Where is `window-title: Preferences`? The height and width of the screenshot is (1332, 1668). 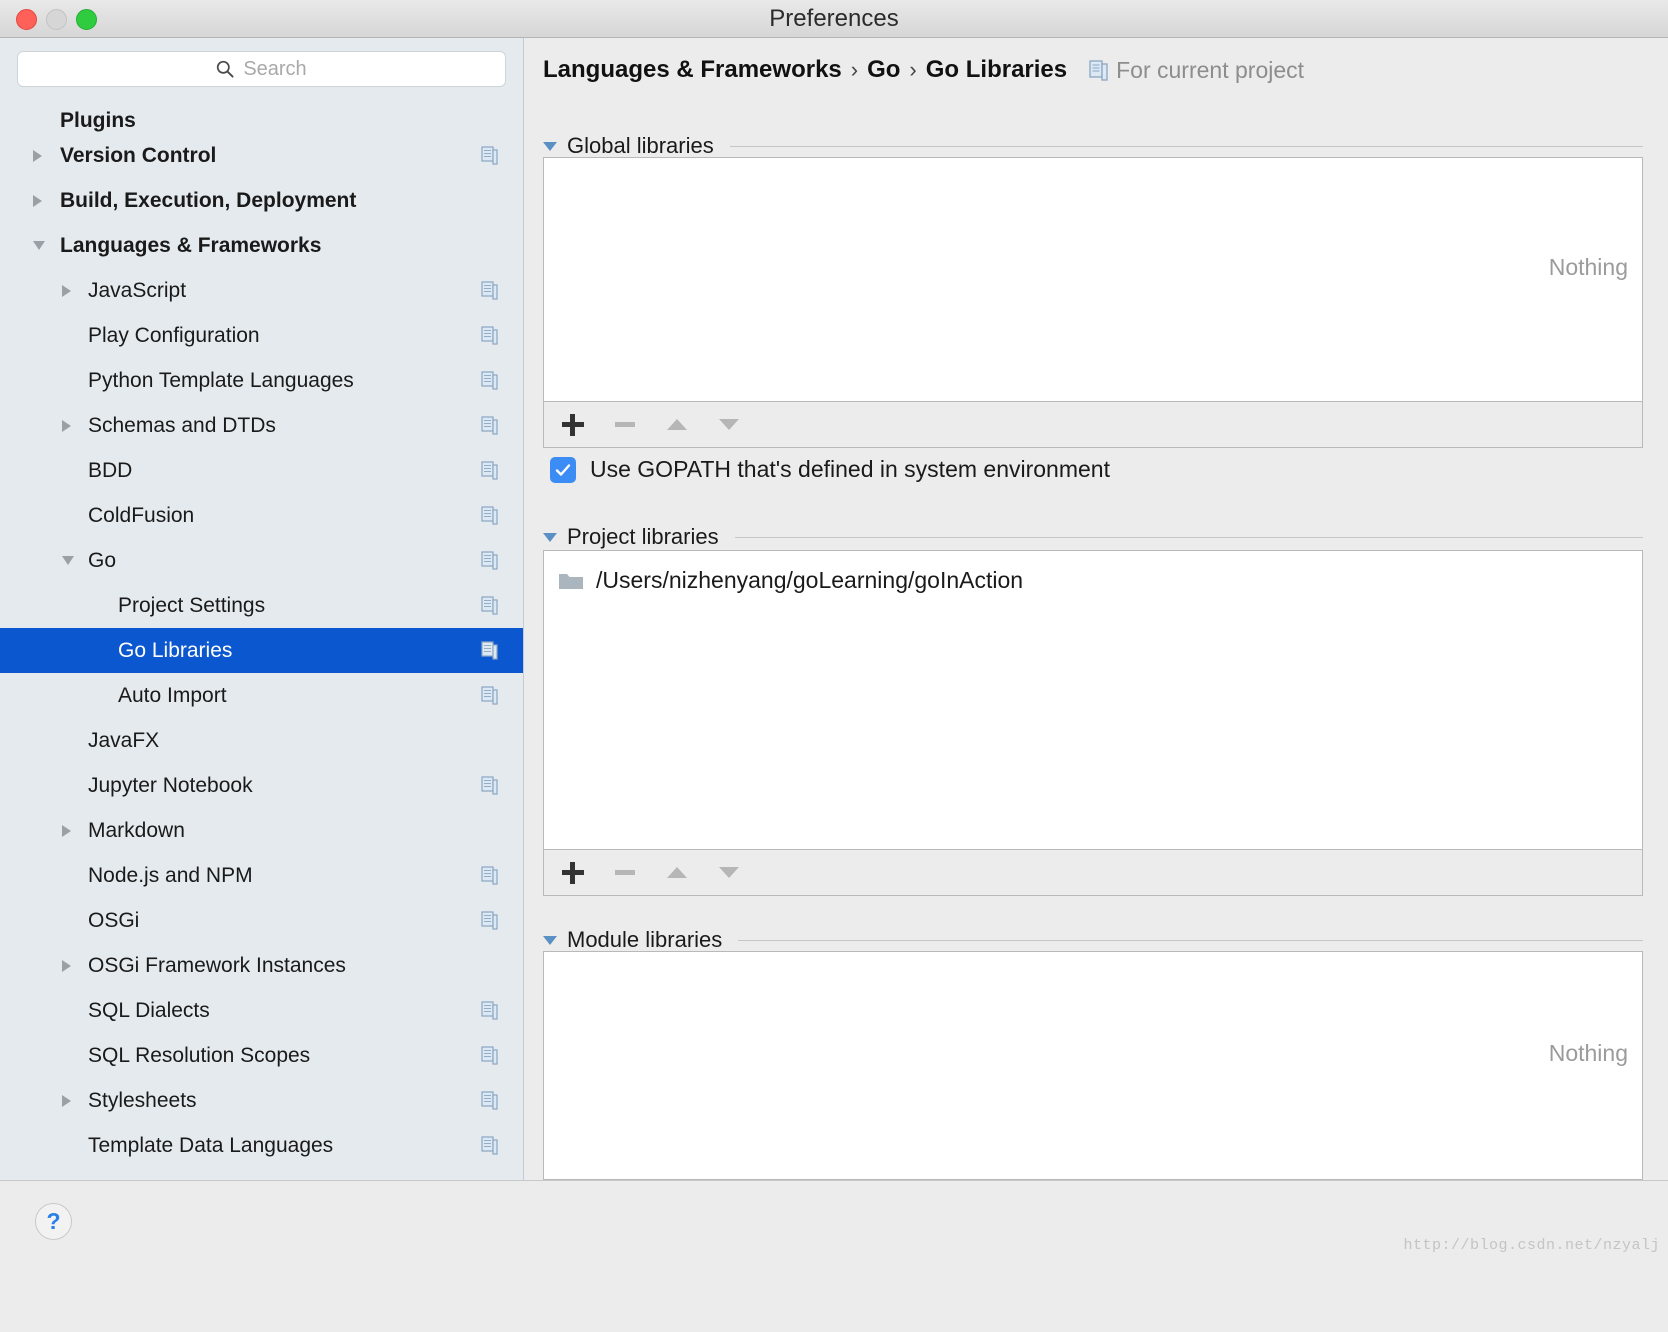 window-title: Preferences is located at coordinates (834, 18).